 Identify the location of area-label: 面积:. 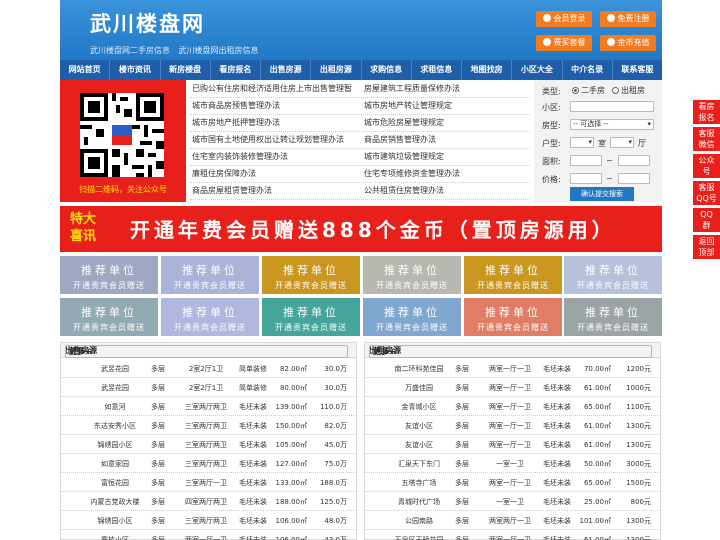
(551, 161).